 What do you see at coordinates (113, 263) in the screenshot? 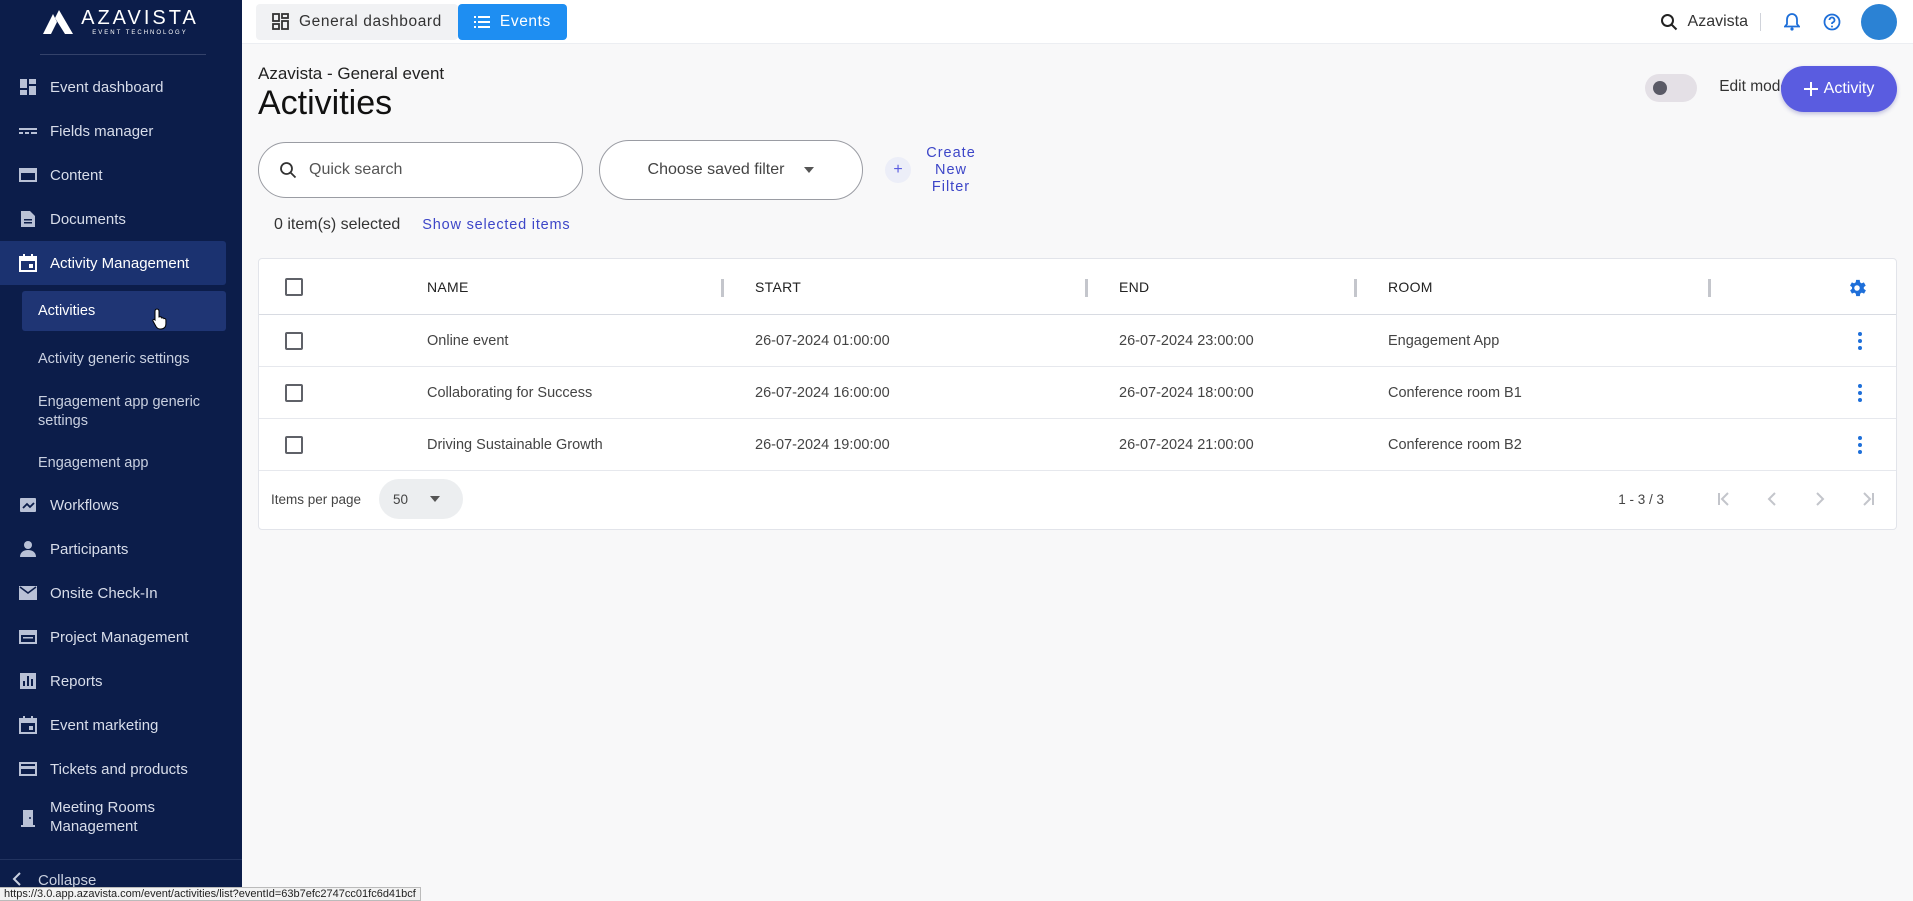
I see `sidebar-item-activity-management: Activity Management` at bounding box center [113, 263].